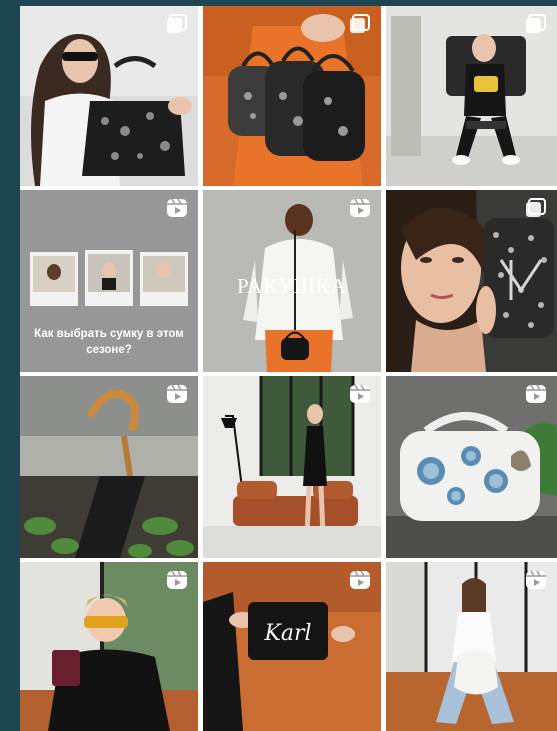 Image resolution: width=557 pixels, height=731 pixels. I want to click on post-tile-11: Karl, so click(292, 646).